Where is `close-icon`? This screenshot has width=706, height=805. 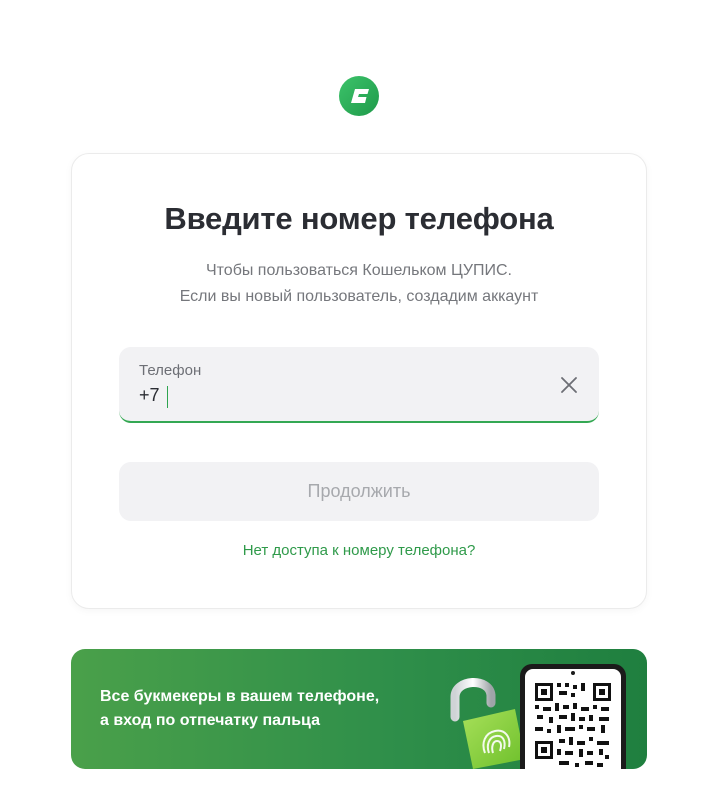
close-icon is located at coordinates (569, 385).